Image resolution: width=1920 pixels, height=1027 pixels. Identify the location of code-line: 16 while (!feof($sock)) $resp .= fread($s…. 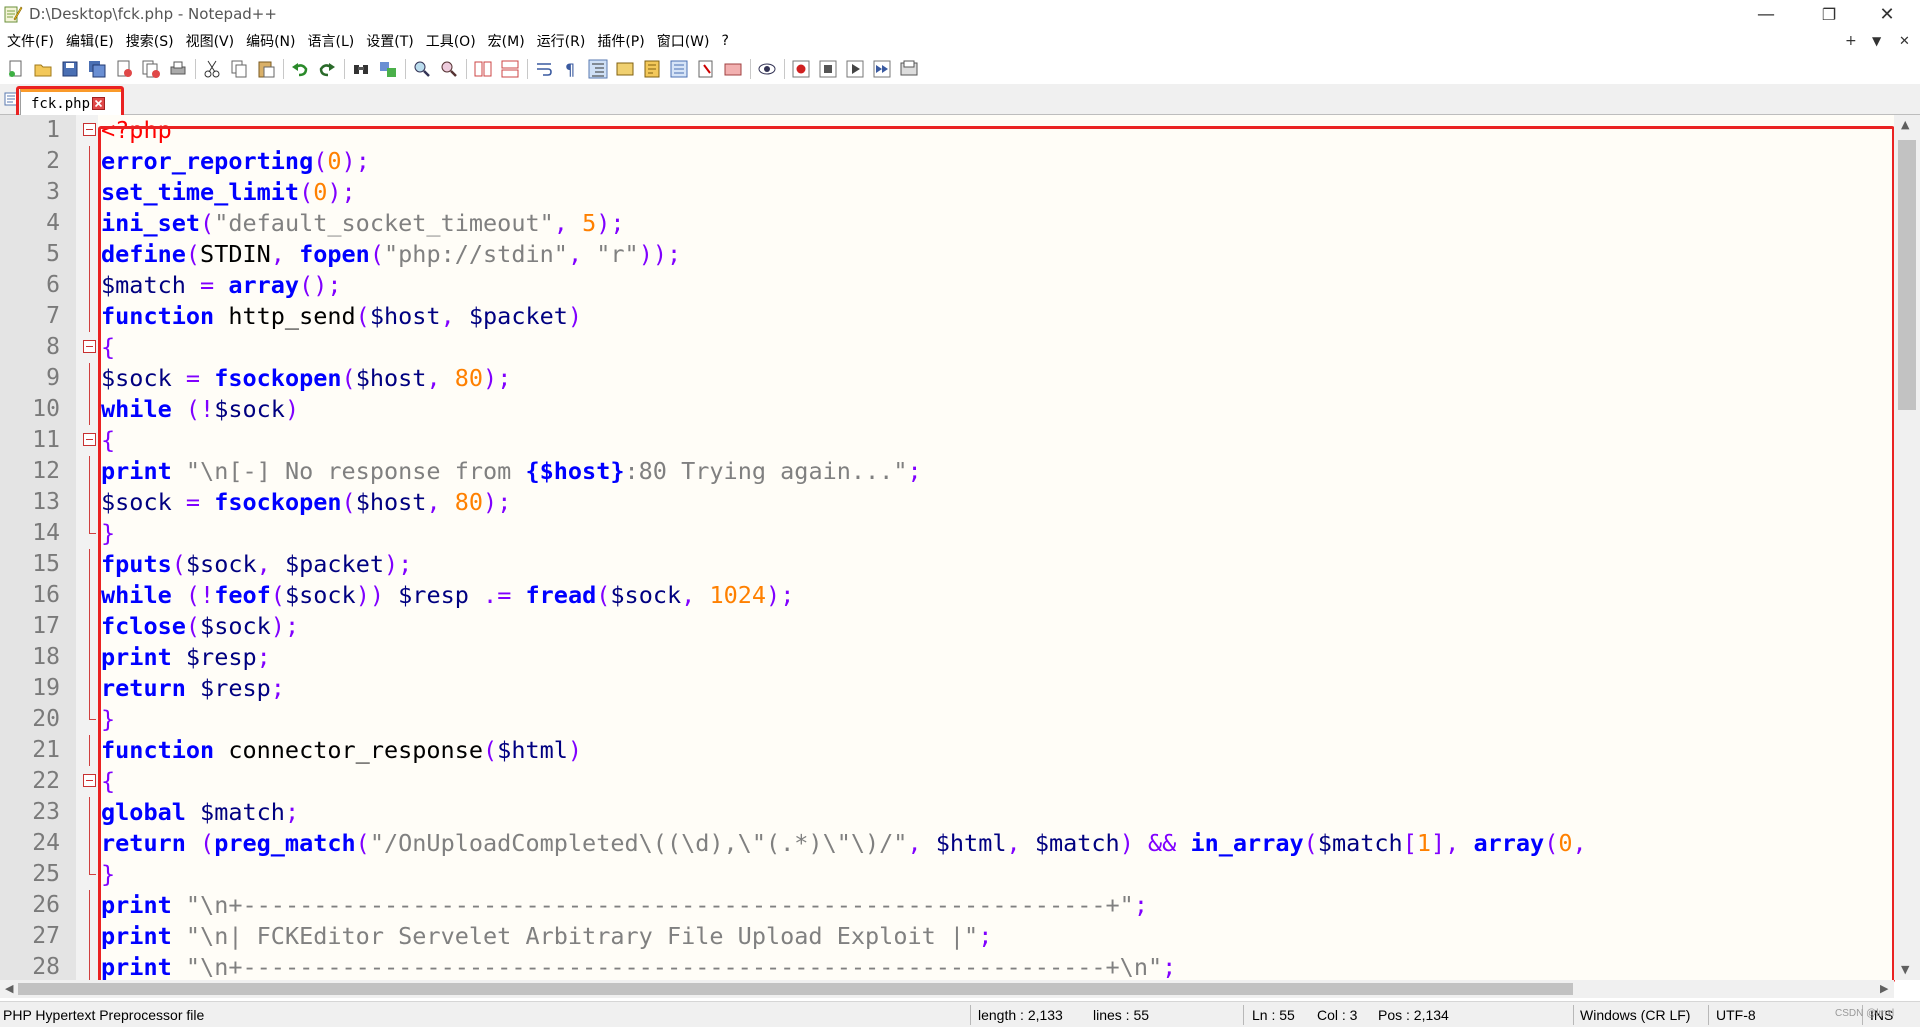
(947, 595).